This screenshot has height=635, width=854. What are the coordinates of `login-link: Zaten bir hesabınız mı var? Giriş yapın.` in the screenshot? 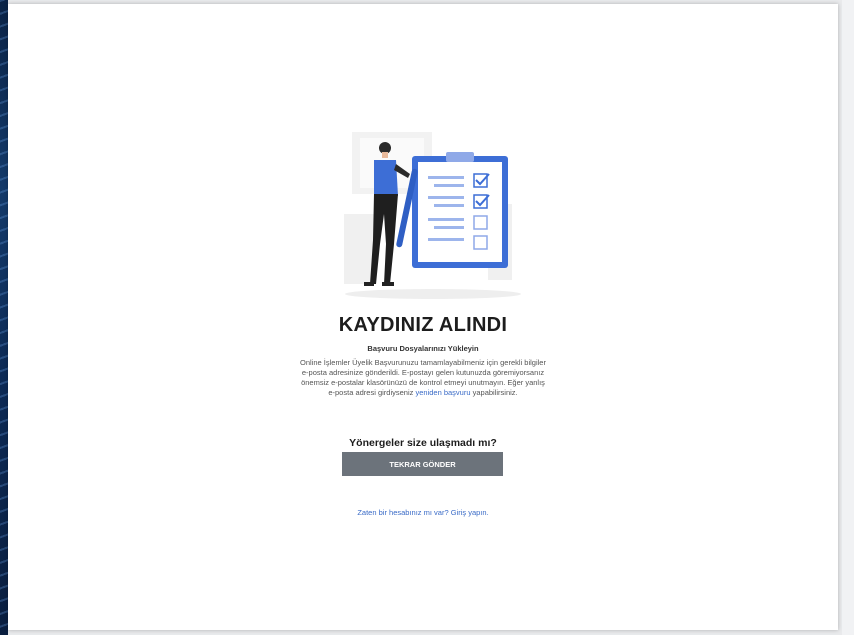 It's located at (423, 512).